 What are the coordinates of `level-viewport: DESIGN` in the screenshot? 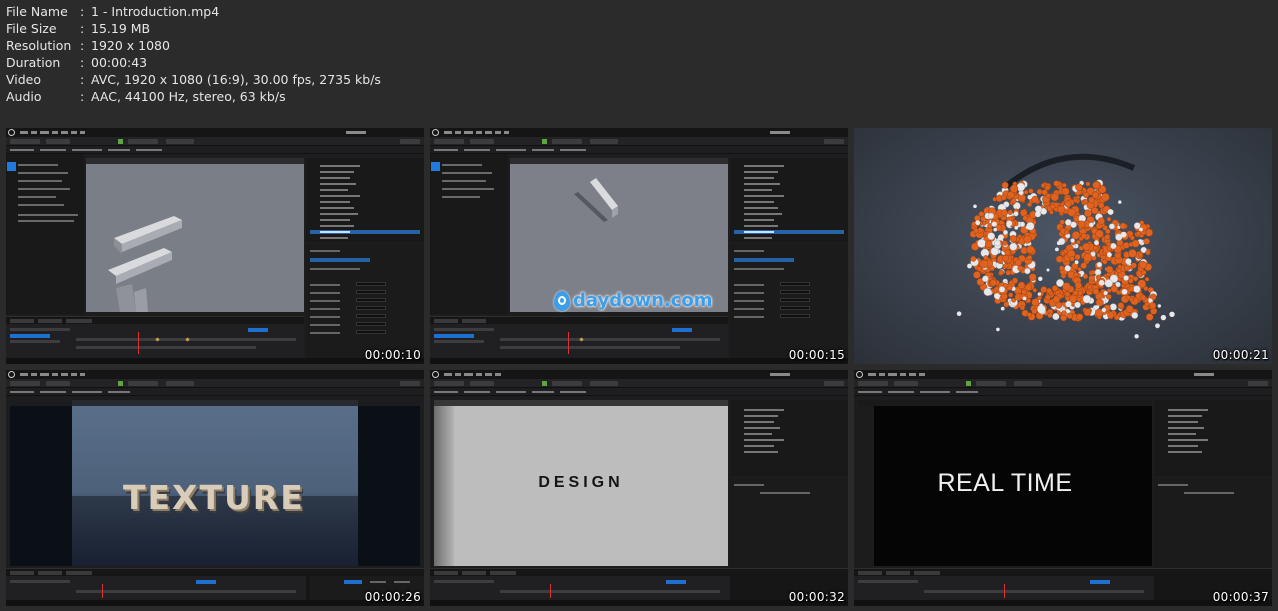 It's located at (581, 483).